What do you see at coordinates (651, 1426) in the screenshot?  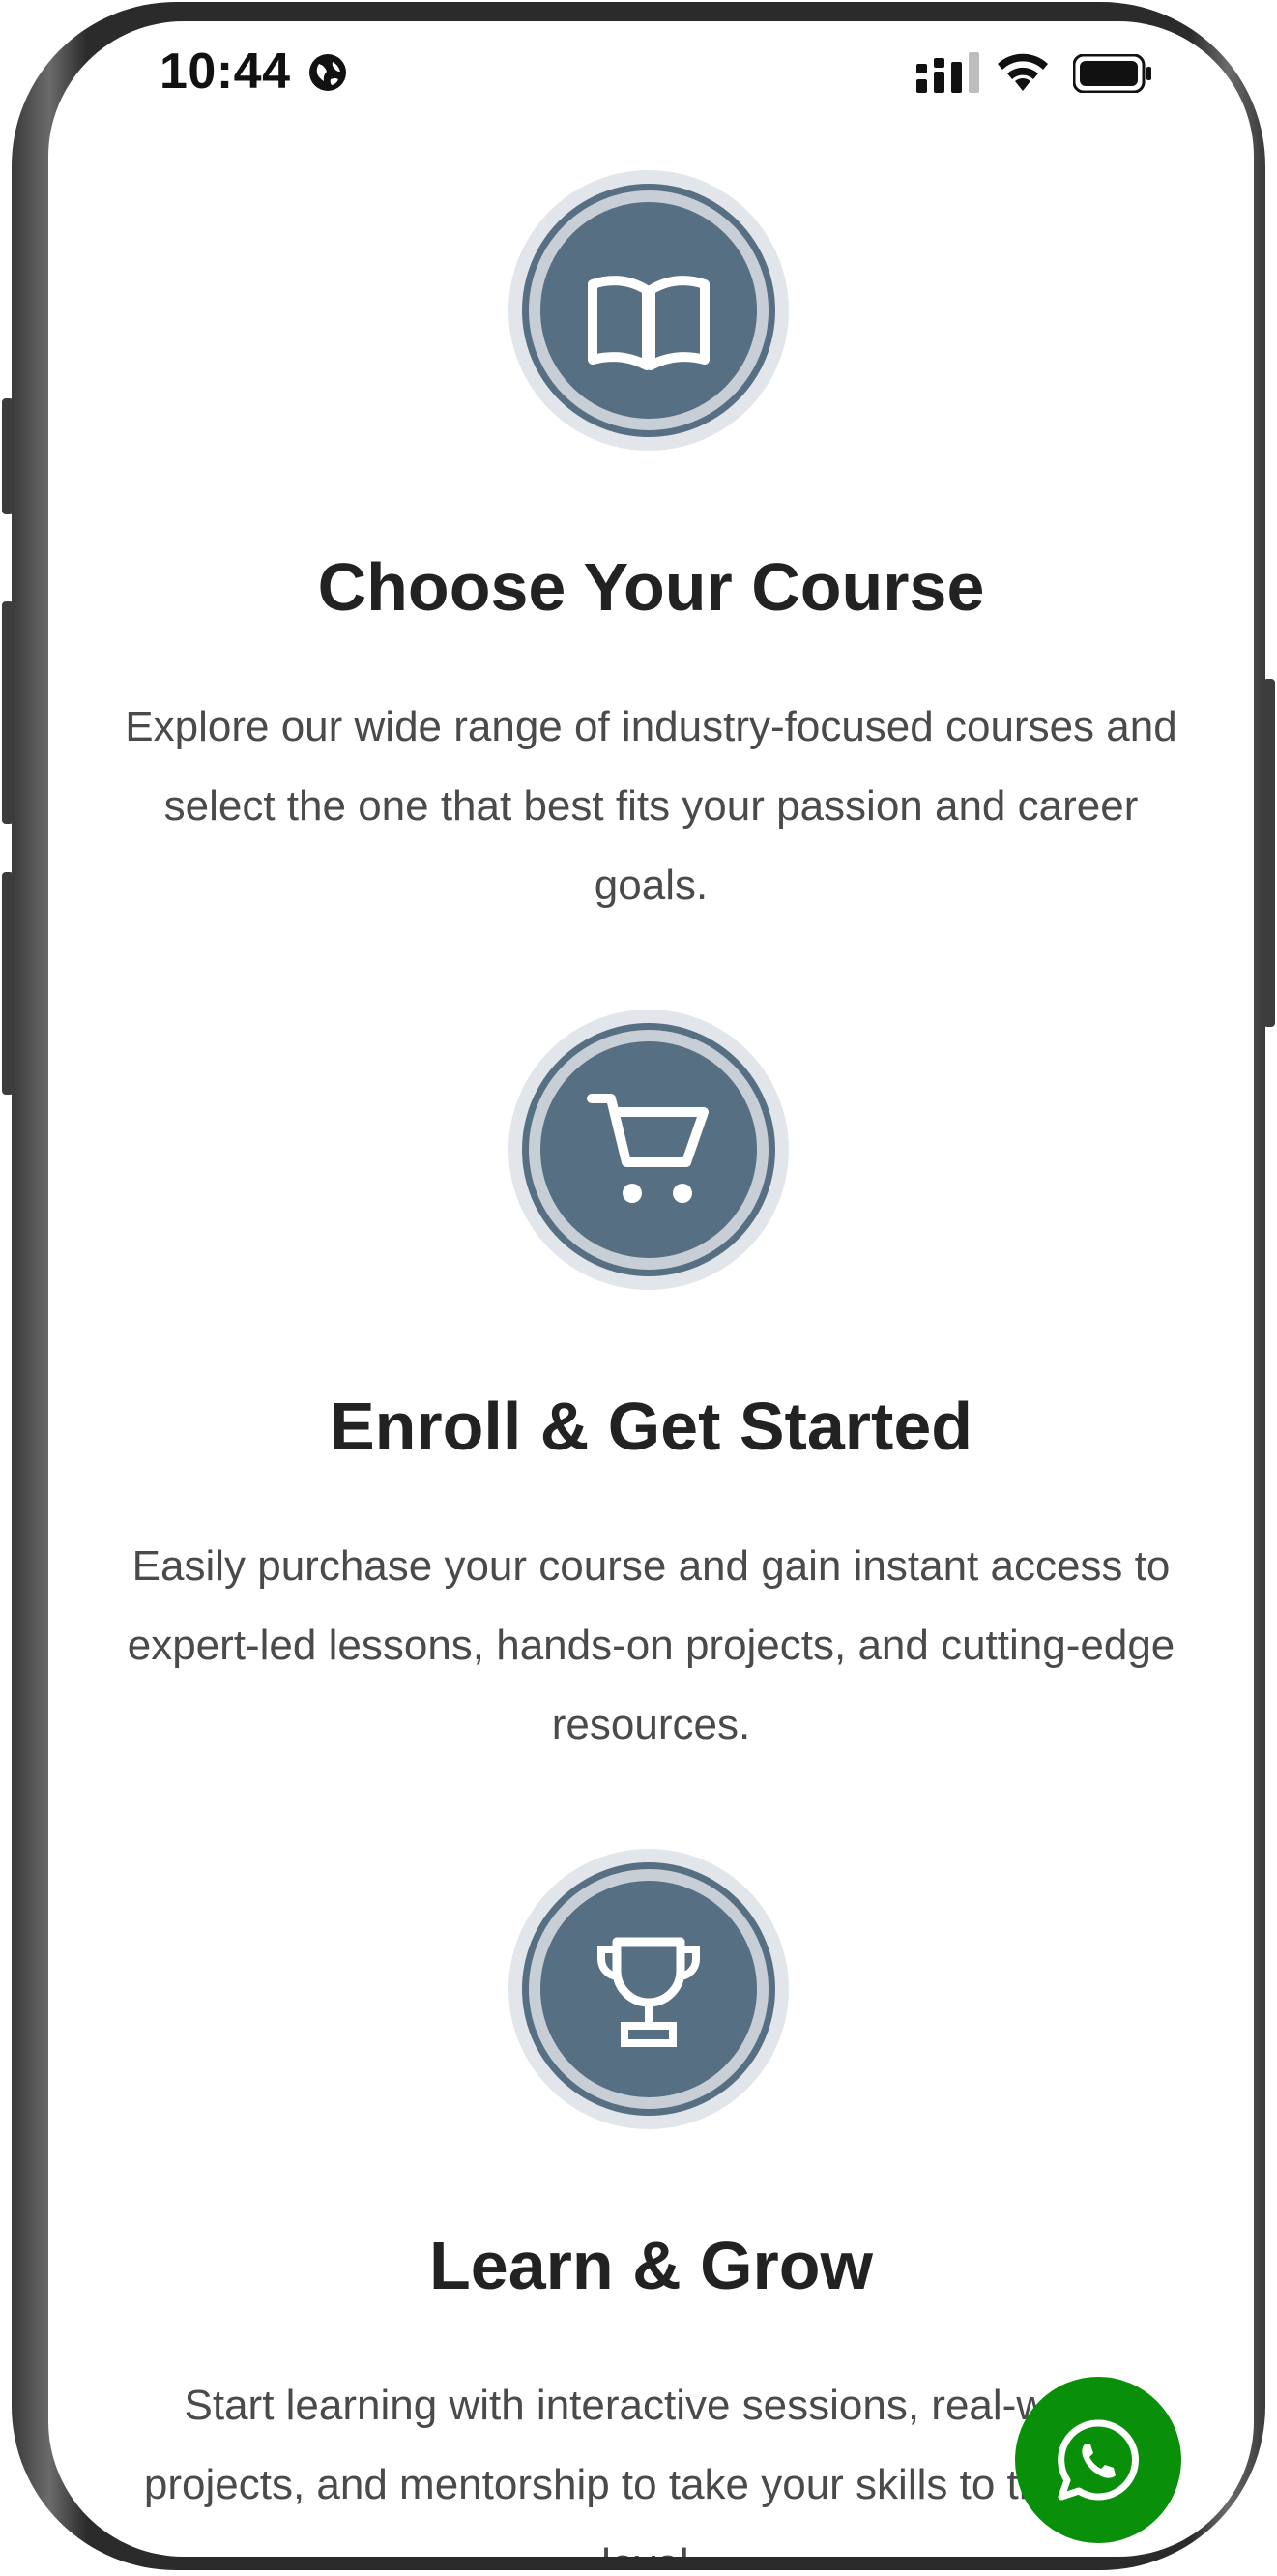 I see `step-title: Enroll & Get Started` at bounding box center [651, 1426].